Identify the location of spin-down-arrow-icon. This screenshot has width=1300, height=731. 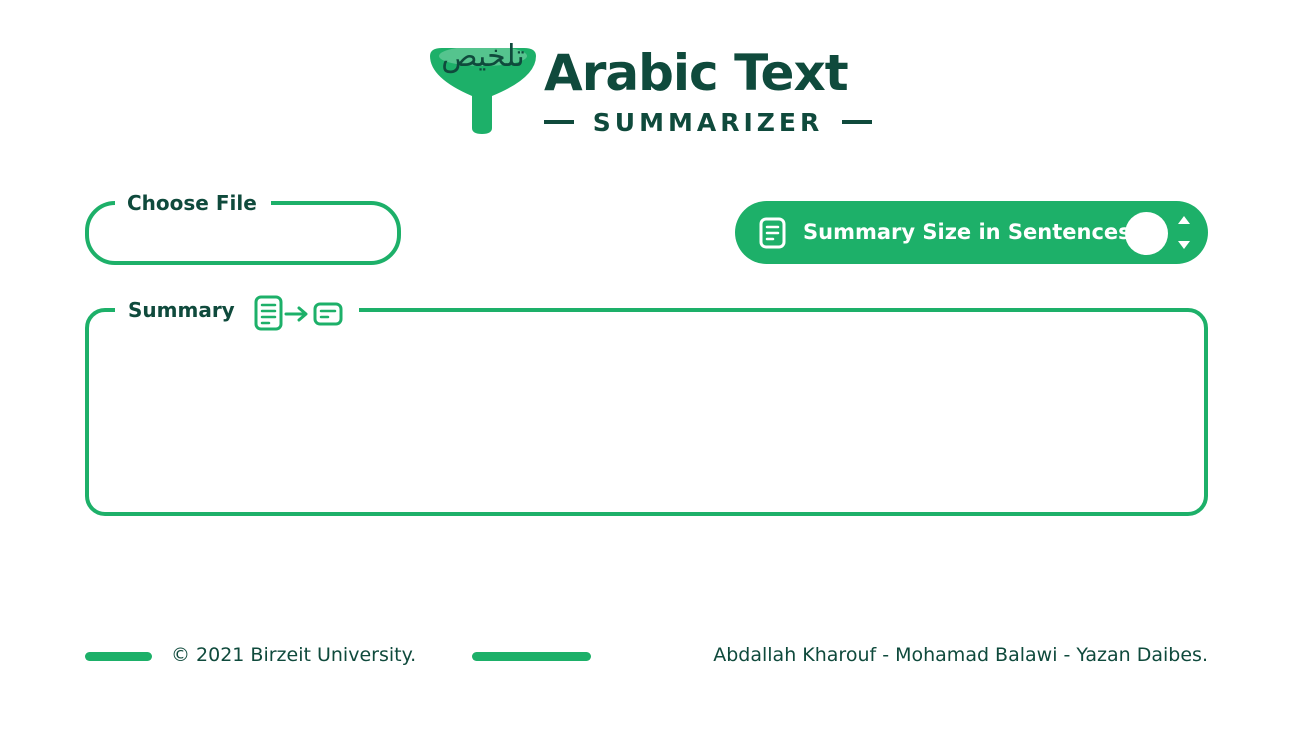
(1184, 245).